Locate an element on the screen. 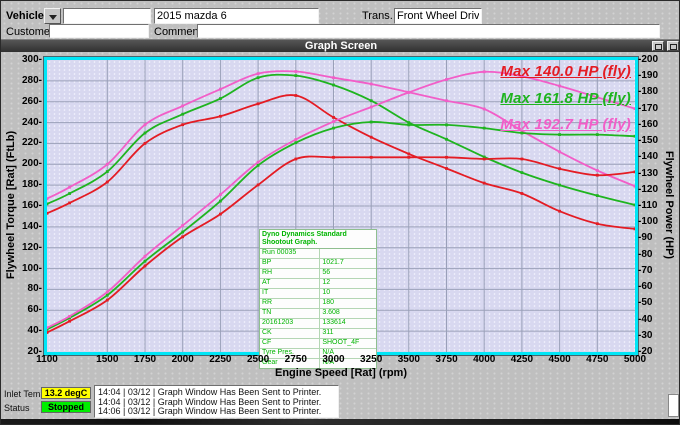 The image size is (680, 425). table-row: CF SHOOT_4F is located at coordinates (318, 344).